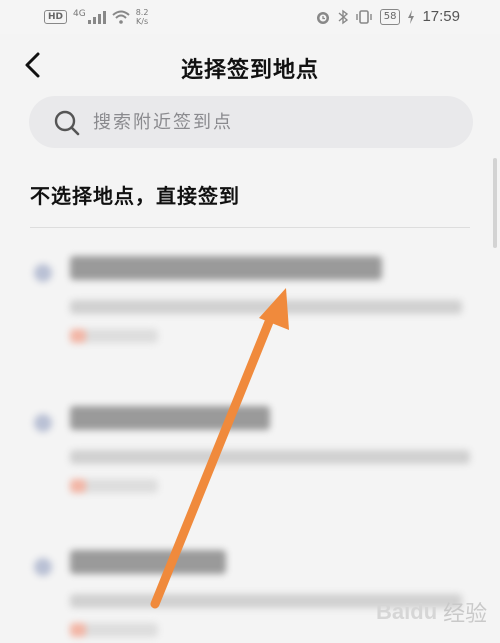  I want to click on baidu-watermark: Baidu 经验, so click(431, 612).